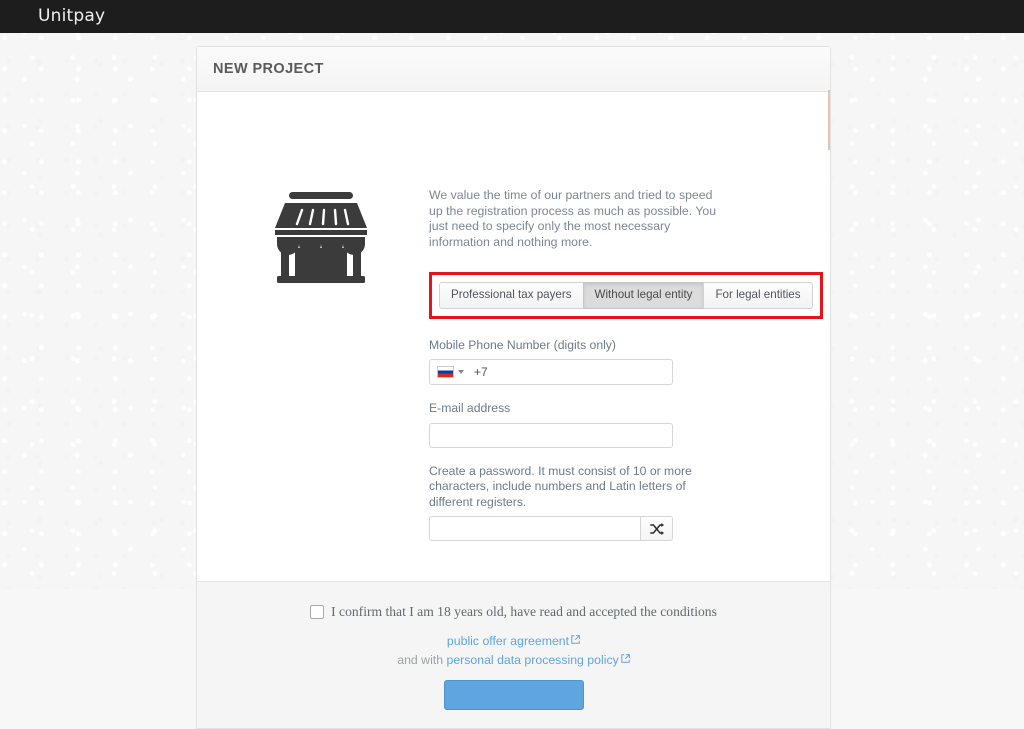  I want to click on country-code-selector, so click(450, 372).